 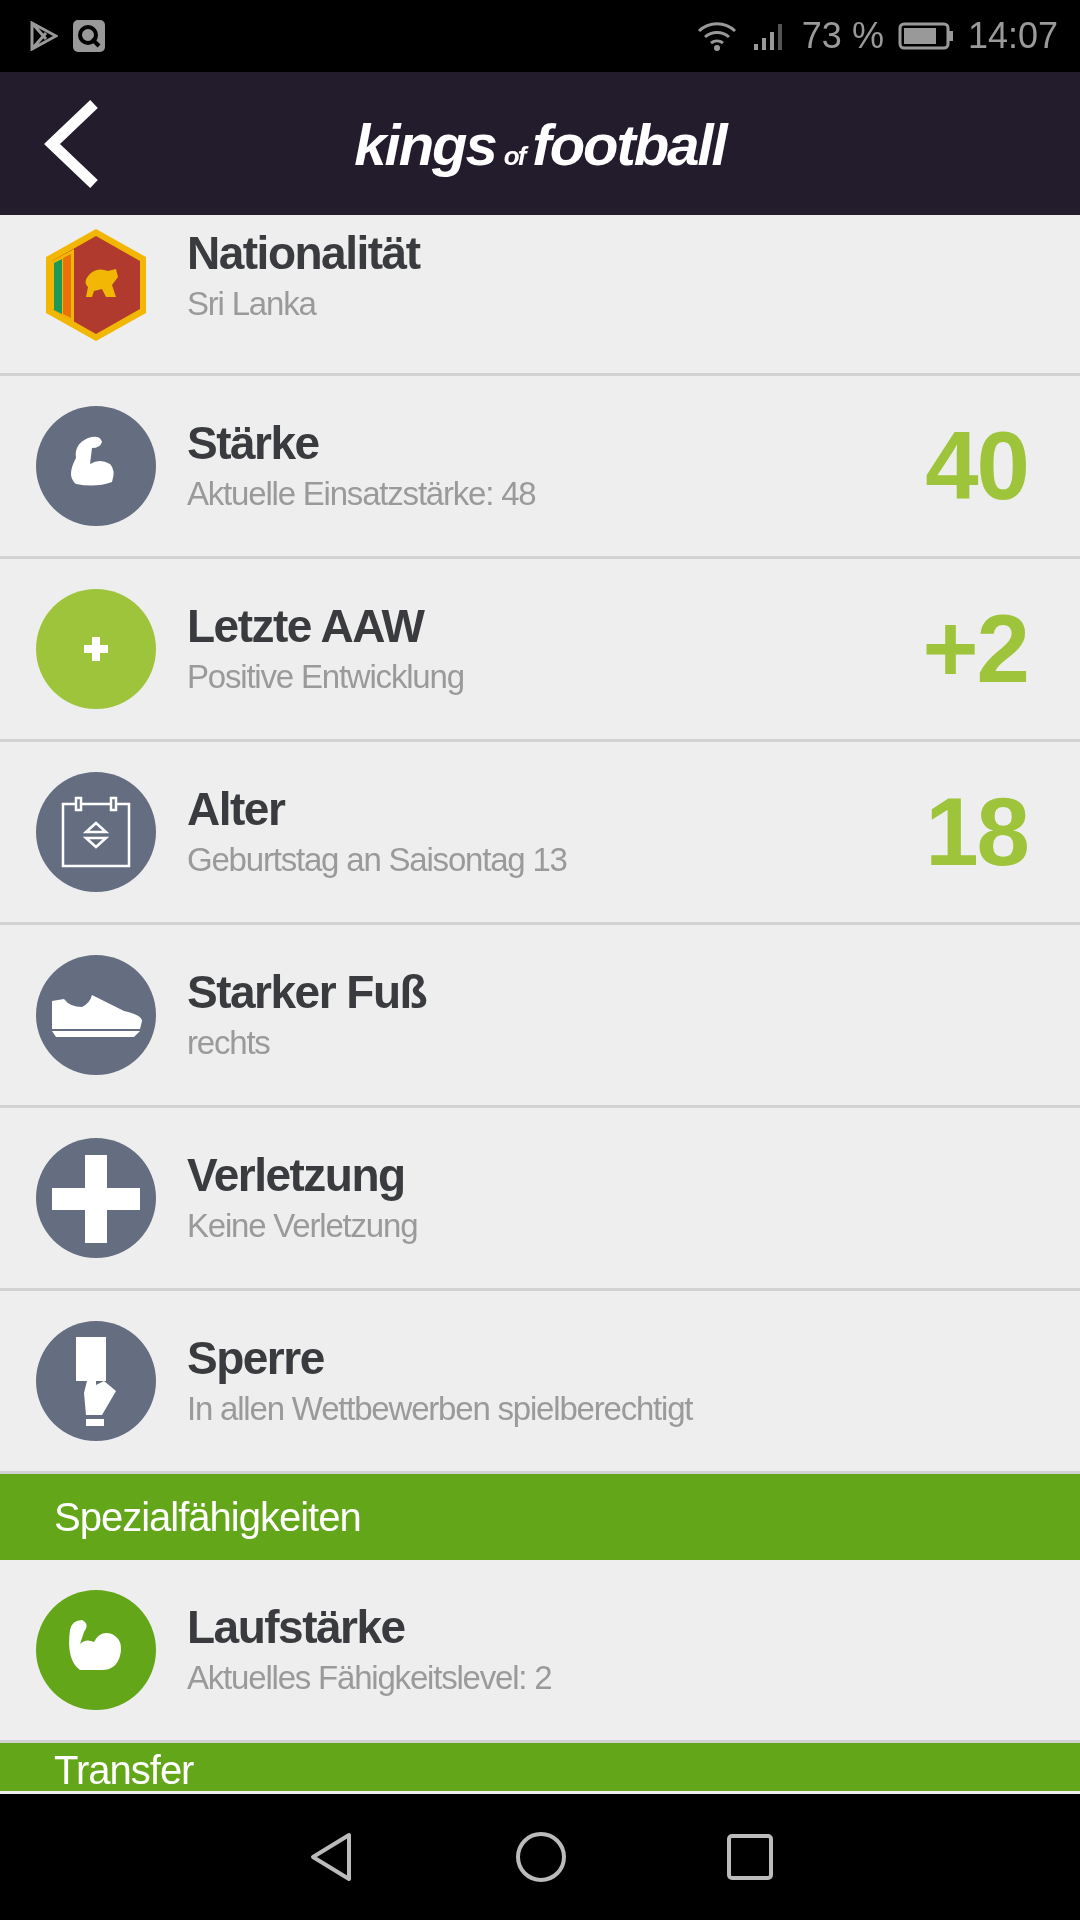 What do you see at coordinates (326, 677) in the screenshot?
I see `row-subtitle: Positive Entwicklung` at bounding box center [326, 677].